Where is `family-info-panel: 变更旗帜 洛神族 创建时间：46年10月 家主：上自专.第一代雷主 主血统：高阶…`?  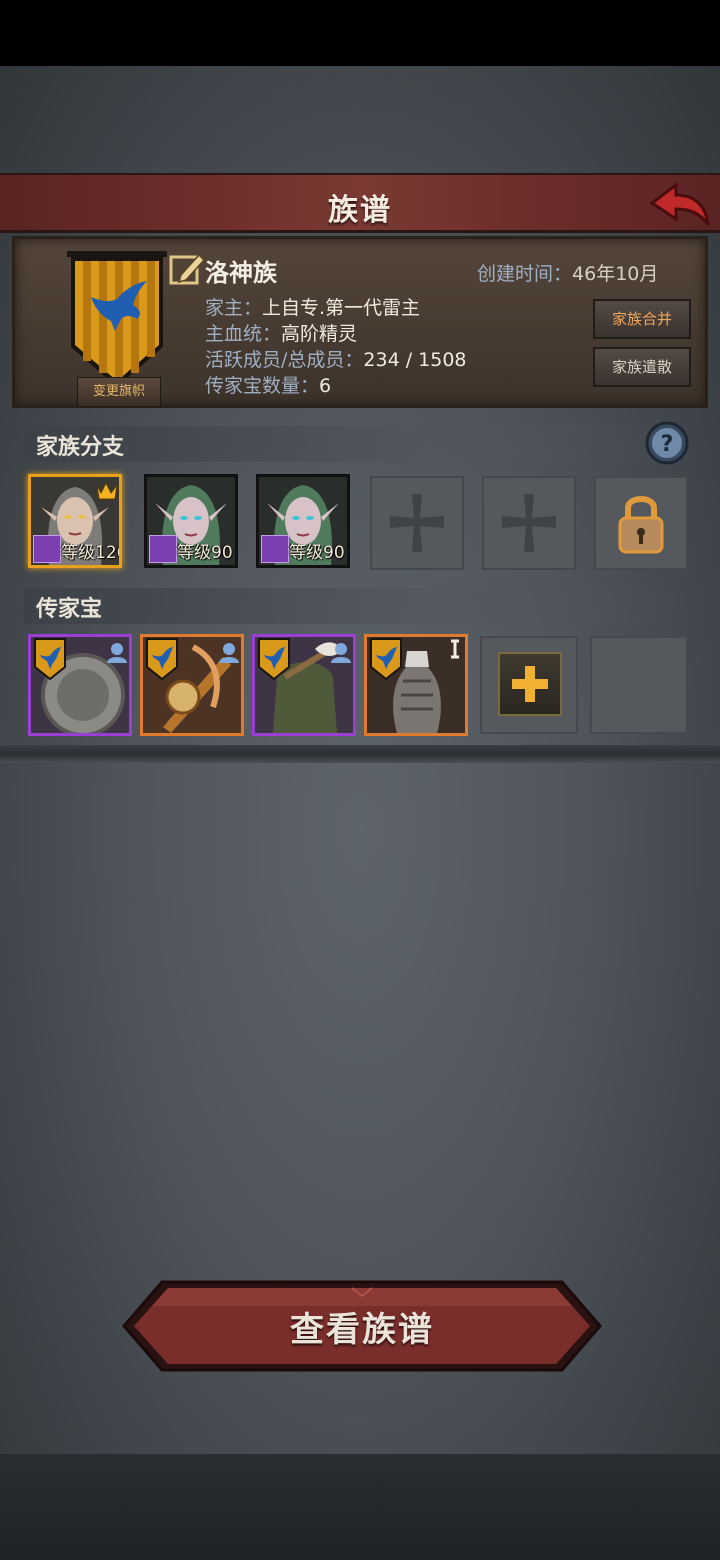
family-info-panel: 变更旗帜 洛神族 创建时间：46年10月 家主：上自专.第一代雷主 主血统：高阶… is located at coordinates (360, 322).